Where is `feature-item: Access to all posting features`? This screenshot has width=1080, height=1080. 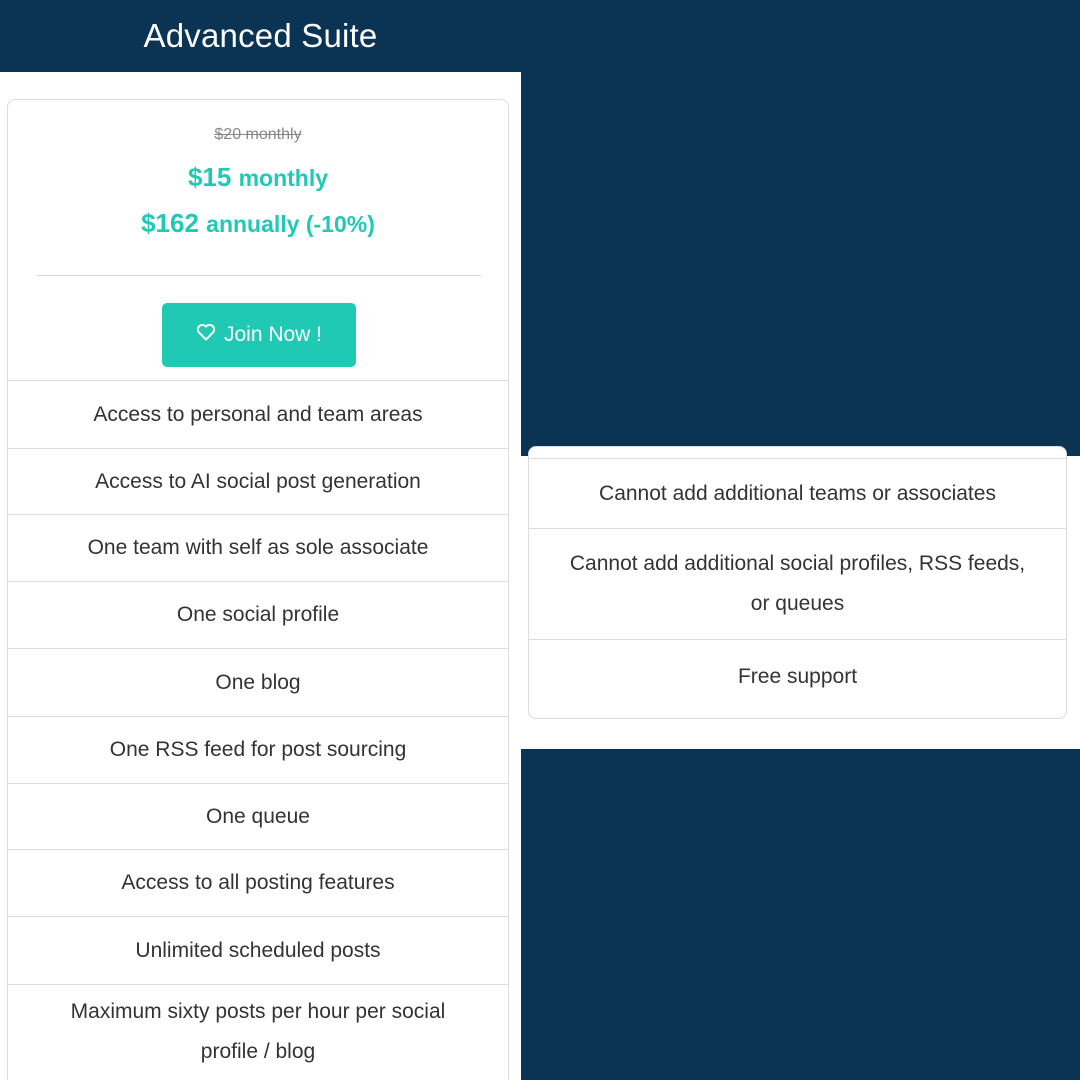 feature-item: Access to all posting features is located at coordinates (258, 882).